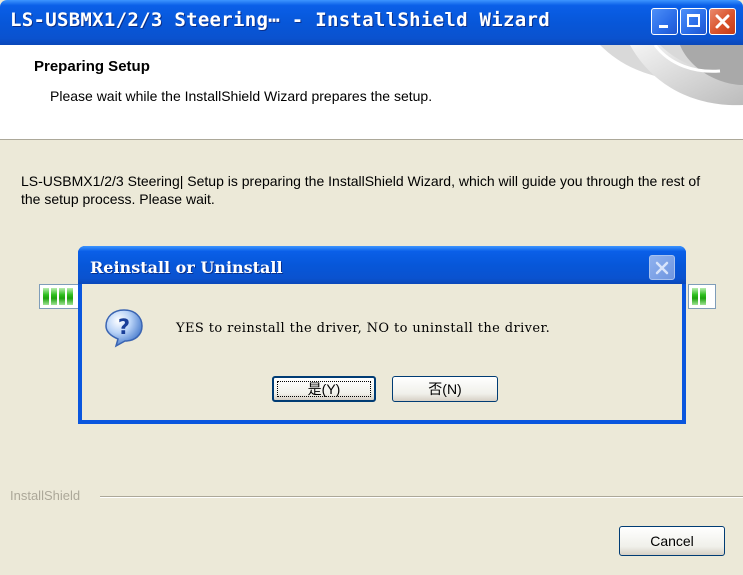 This screenshot has width=743, height=575. I want to click on dialog-close-button, so click(662, 267).